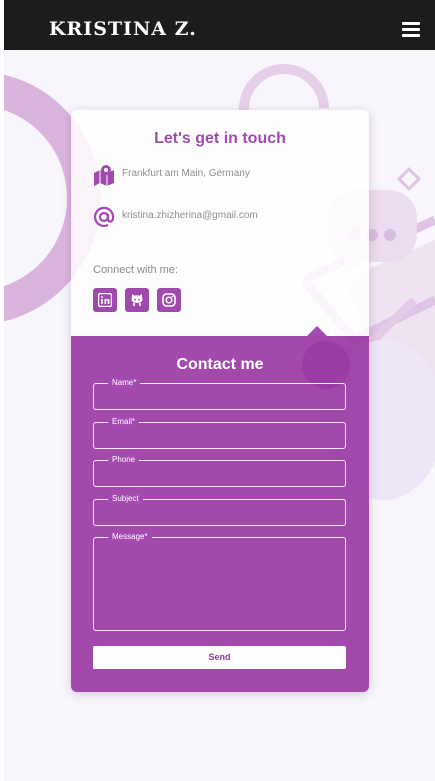 Image resolution: width=435 pixels, height=781 pixels. What do you see at coordinates (219, 581) in the screenshot?
I see `message-field: Message*` at bounding box center [219, 581].